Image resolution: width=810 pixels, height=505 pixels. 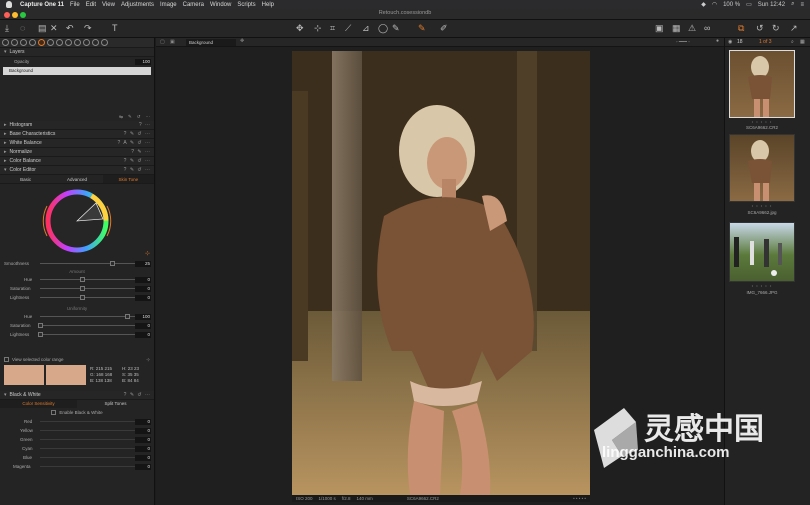 What do you see at coordinates (88, 288) in the screenshot?
I see `amount-saturation-slider` at bounding box center [88, 288].